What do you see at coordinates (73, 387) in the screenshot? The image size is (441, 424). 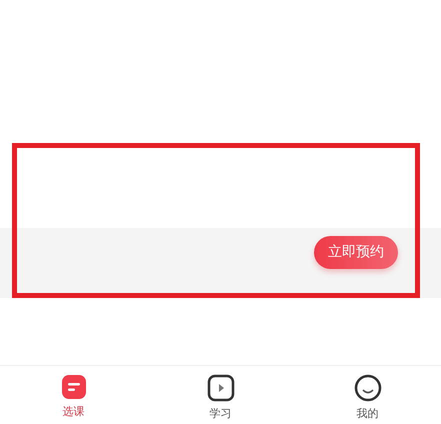 I see `list-icon` at bounding box center [73, 387].